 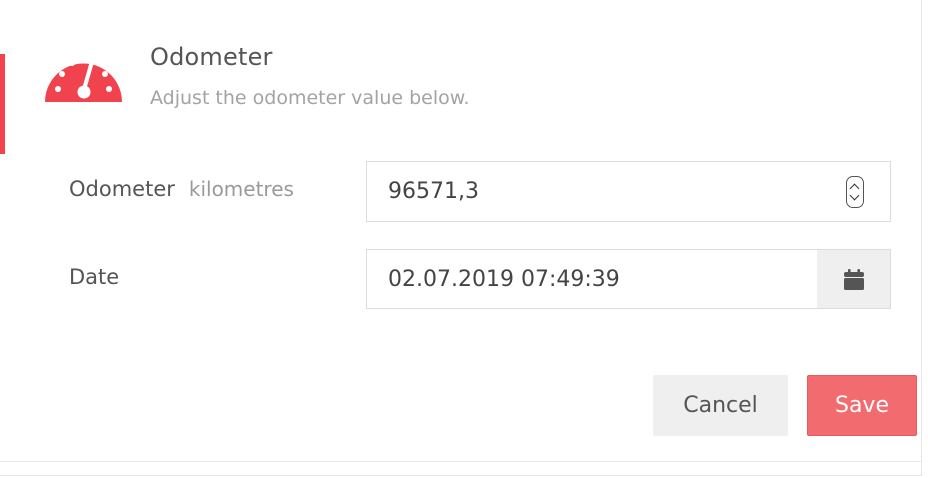 I want to click on date-input: 02.07.2019 07:49:39, so click(x=592, y=279).